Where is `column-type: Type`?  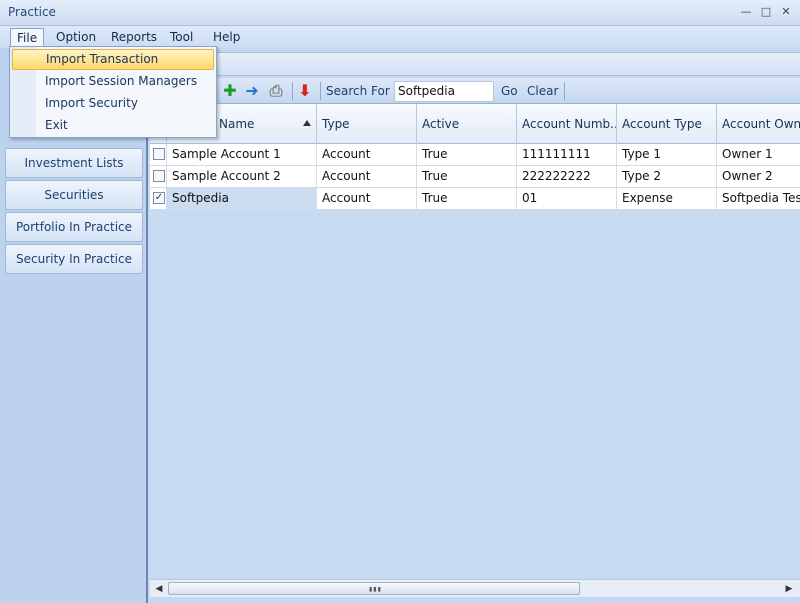 column-type: Type is located at coordinates (367, 124).